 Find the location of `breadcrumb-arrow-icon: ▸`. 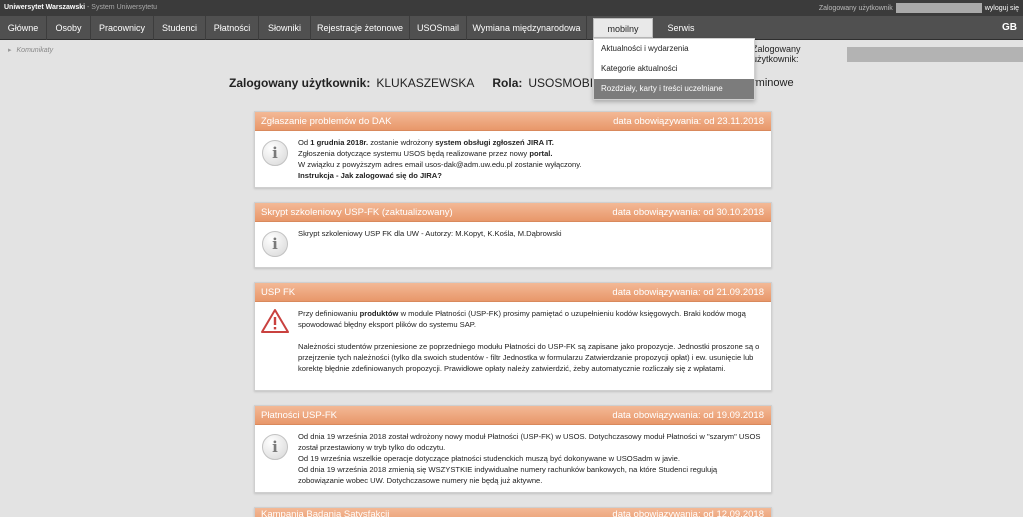

breadcrumb-arrow-icon: ▸ is located at coordinates (10, 50).